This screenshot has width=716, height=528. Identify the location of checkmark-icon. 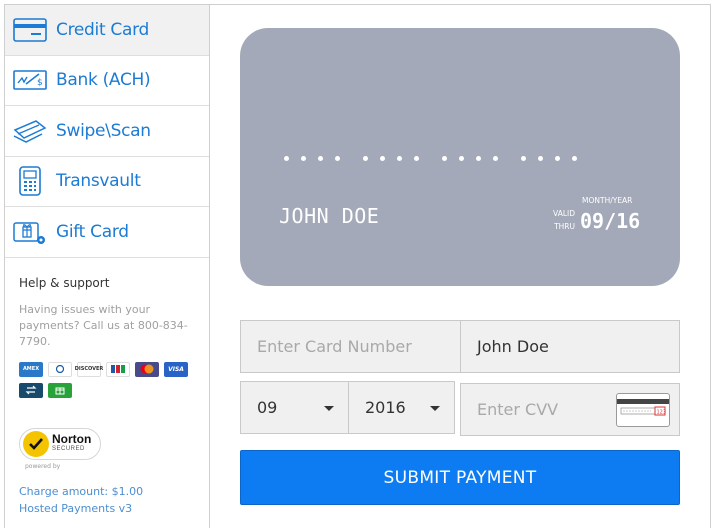
(36, 443).